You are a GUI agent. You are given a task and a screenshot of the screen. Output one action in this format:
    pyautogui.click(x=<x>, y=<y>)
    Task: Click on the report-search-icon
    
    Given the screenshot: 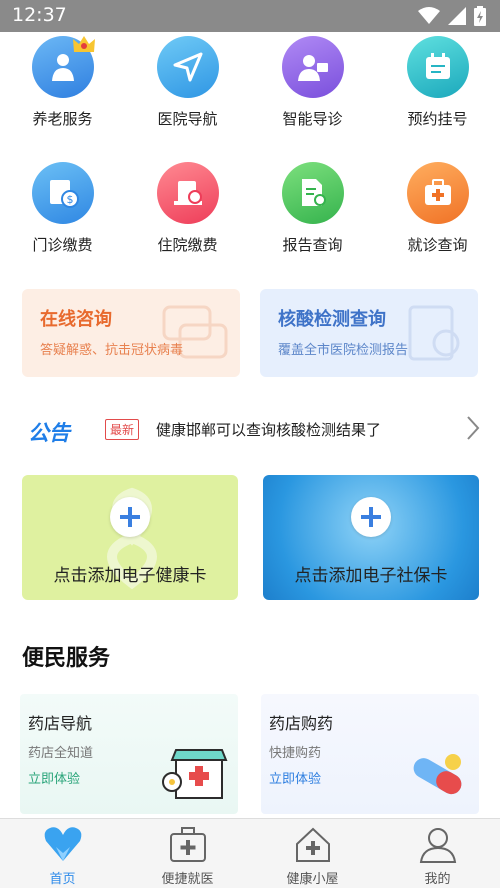 What is the action you would take?
    pyautogui.click(x=313, y=193)
    